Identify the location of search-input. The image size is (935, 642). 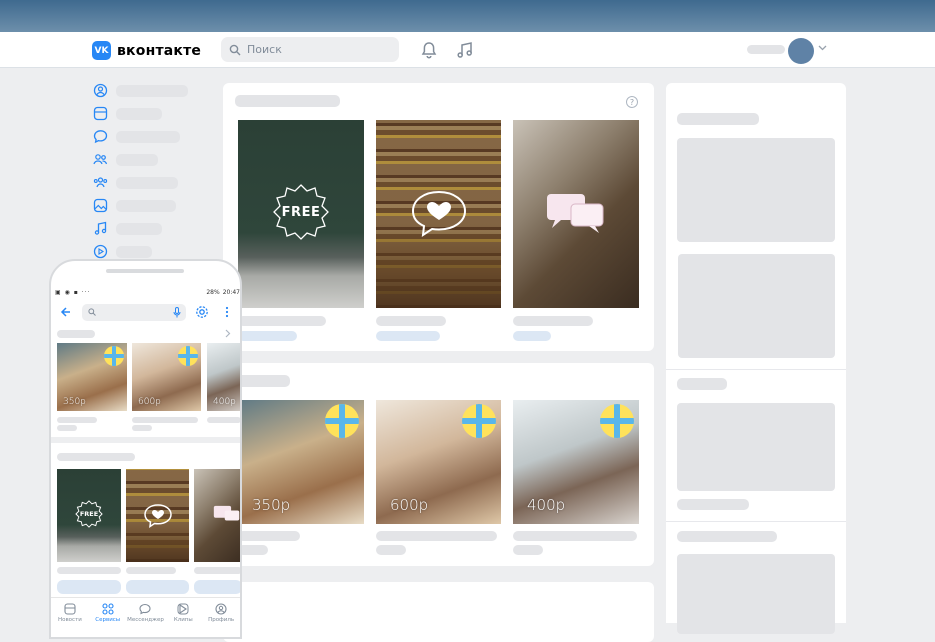
(312, 49).